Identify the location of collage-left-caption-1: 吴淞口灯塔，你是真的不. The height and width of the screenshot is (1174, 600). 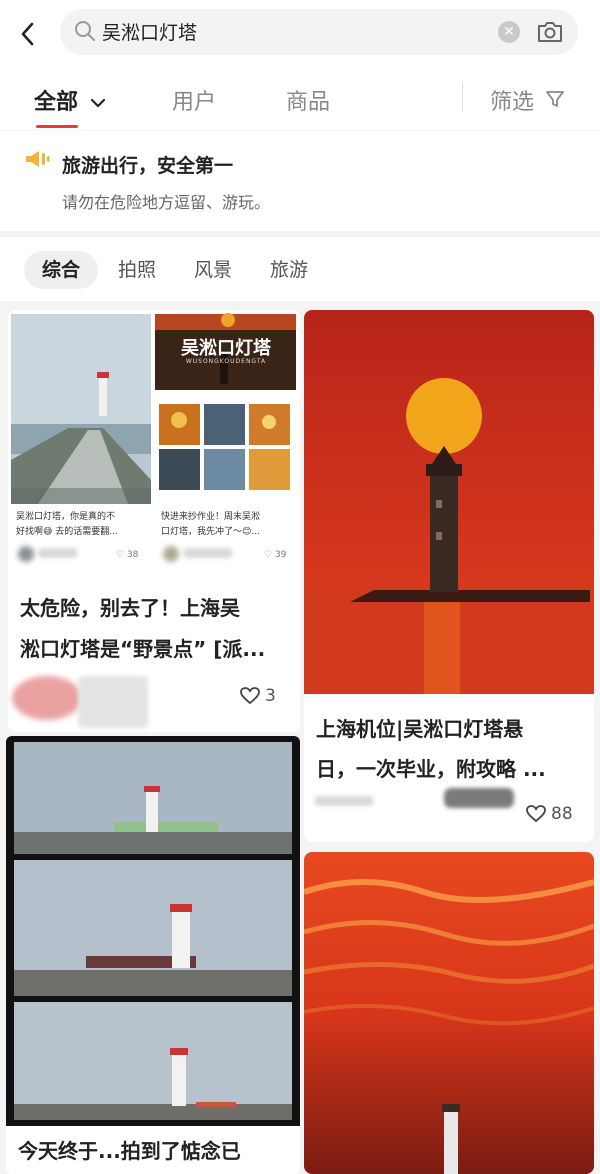
(66, 517).